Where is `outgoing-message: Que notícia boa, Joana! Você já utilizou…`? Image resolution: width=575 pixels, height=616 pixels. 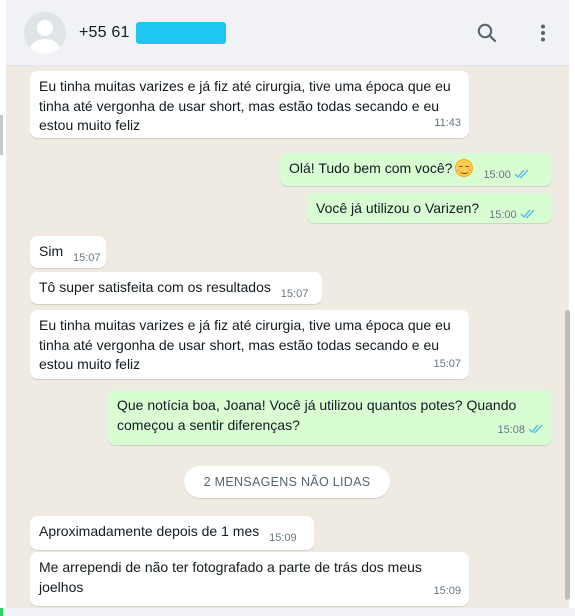 outgoing-message: Que notícia boa, Joana! Você já utilizou… is located at coordinates (330, 417).